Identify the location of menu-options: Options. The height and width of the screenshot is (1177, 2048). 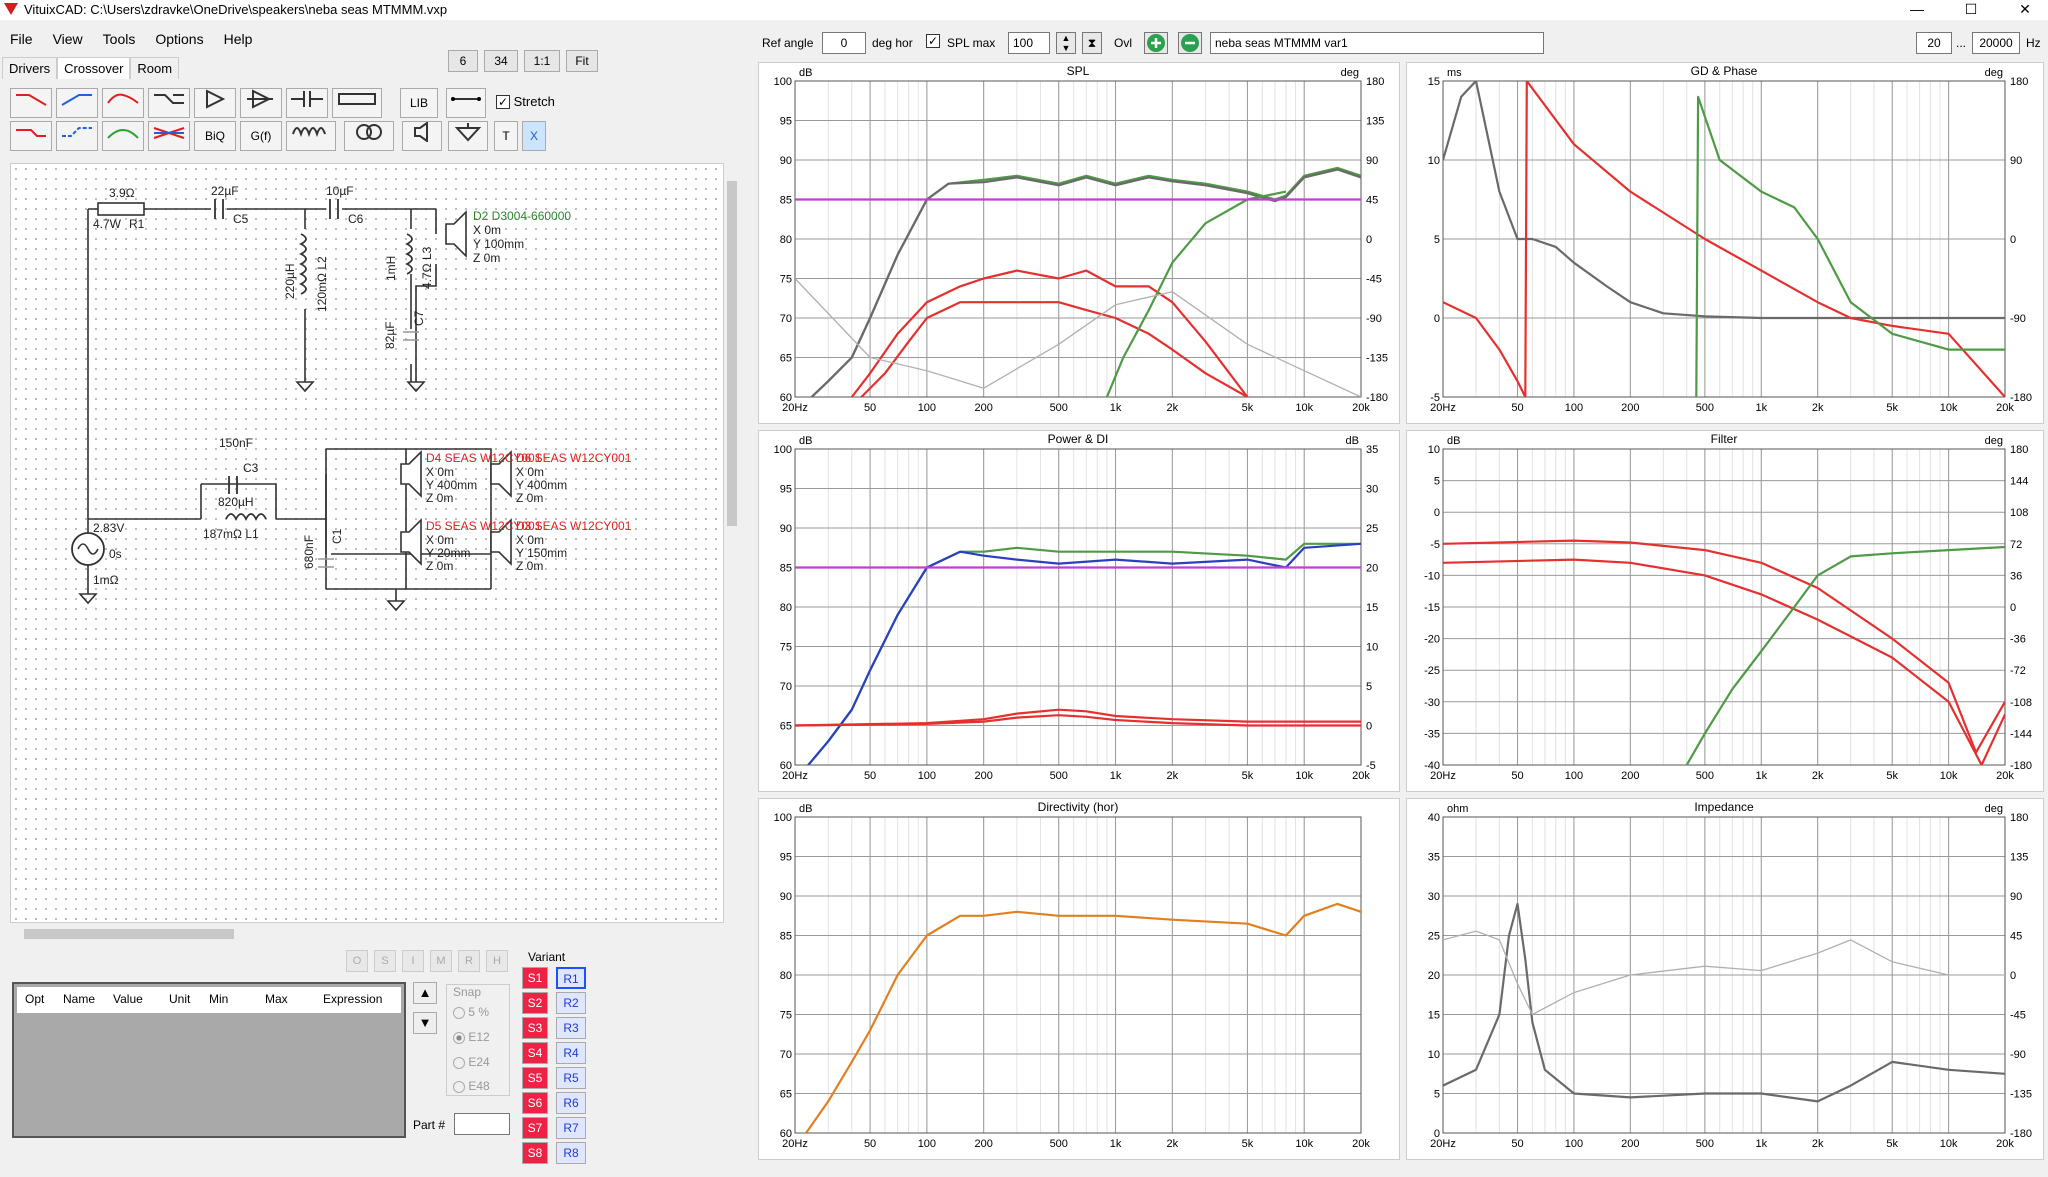
(179, 39).